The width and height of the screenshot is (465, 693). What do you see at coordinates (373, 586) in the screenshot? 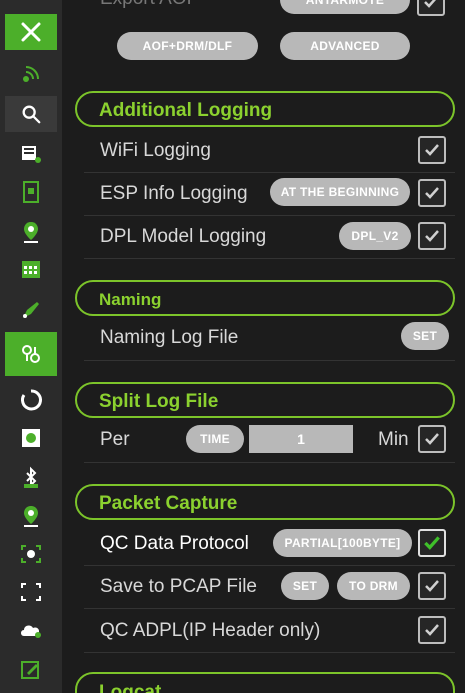
I see `pcap-to-drm-button: TO DRM` at bounding box center [373, 586].